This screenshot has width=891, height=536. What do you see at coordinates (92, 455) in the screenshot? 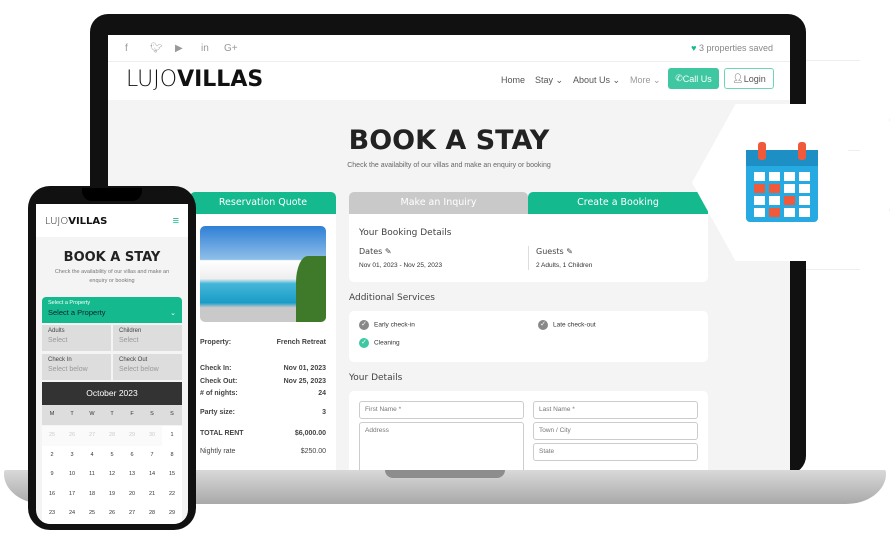
I see `calendar-day: 4` at bounding box center [92, 455].